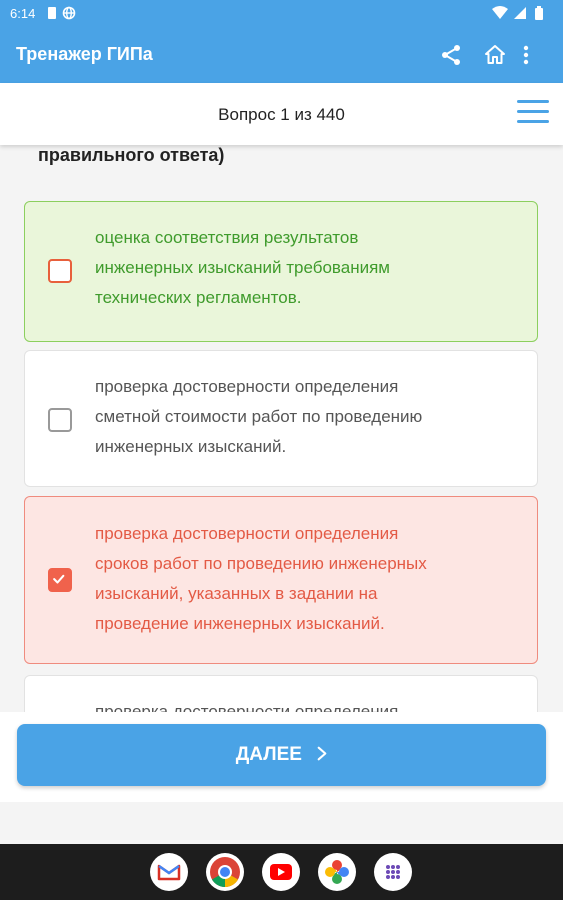 Image resolution: width=563 pixels, height=900 pixels. I want to click on more-vert-icon, so click(526, 55).